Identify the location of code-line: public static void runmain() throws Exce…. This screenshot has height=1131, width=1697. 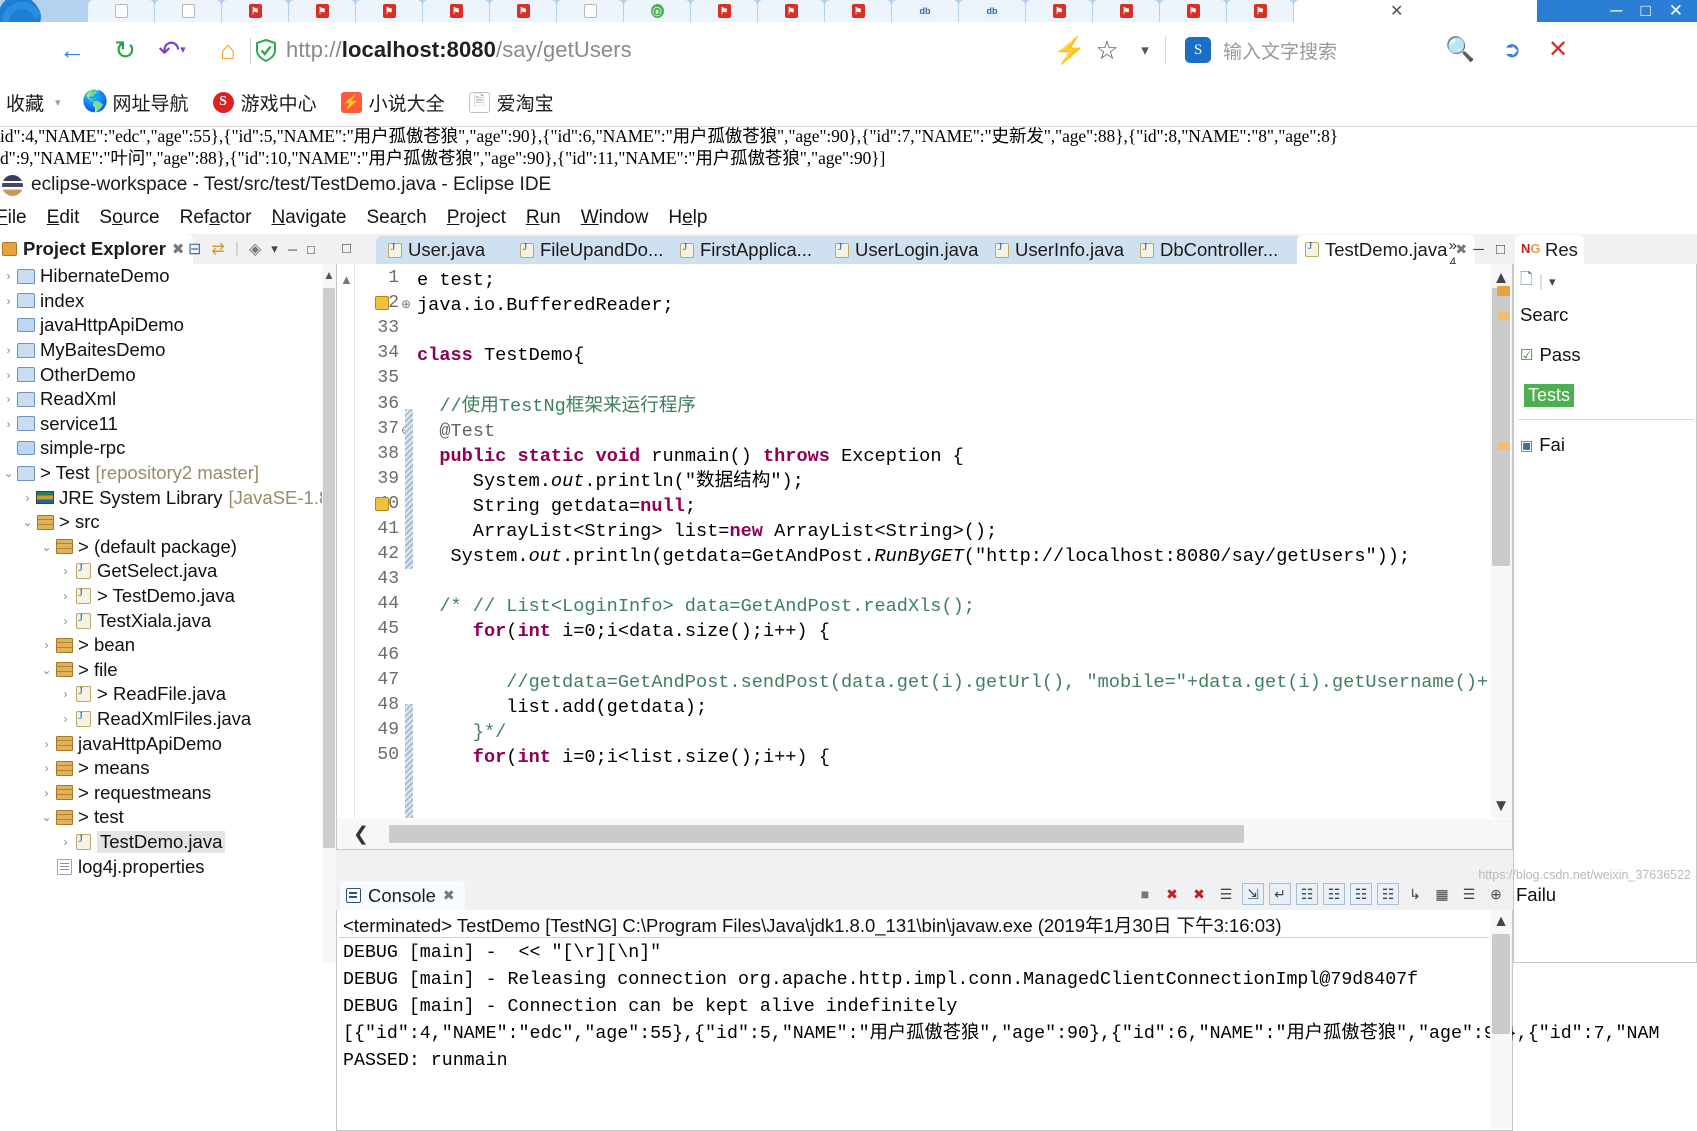
(690, 456).